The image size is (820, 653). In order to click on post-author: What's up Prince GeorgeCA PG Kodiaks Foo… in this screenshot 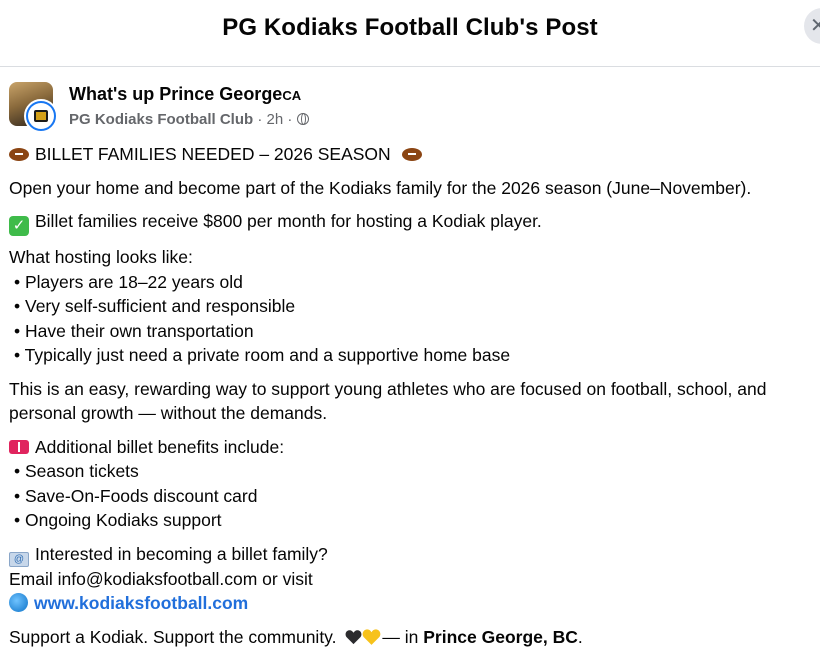, I will do `click(309, 109)`.